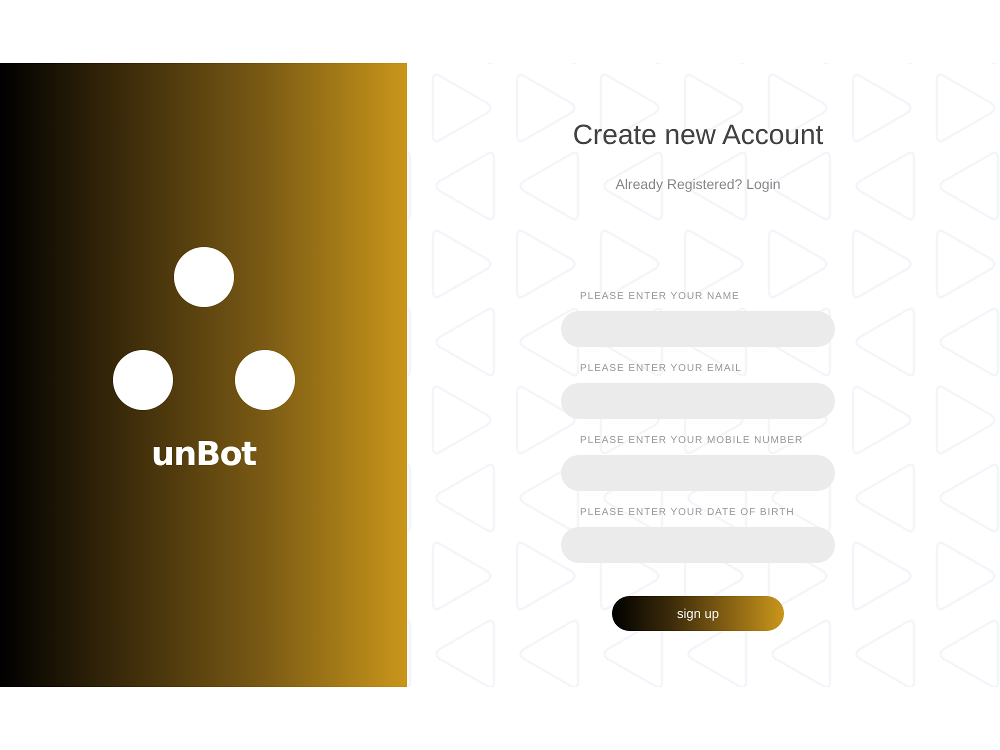 This screenshot has width=1000, height=750. What do you see at coordinates (659, 297) in the screenshot?
I see `field-label: PLEASE ENTER YOUR NAME` at bounding box center [659, 297].